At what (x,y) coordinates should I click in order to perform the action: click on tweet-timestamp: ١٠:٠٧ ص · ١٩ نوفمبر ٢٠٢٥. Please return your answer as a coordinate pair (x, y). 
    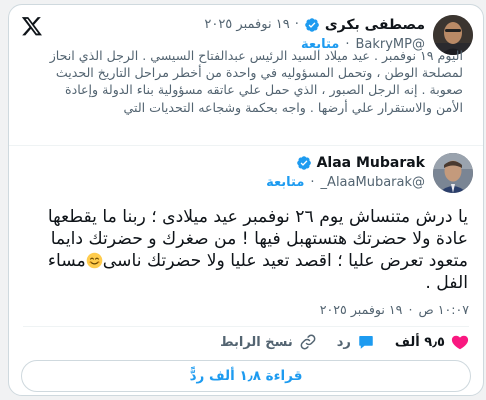
    Looking at the image, I should click on (394, 309).